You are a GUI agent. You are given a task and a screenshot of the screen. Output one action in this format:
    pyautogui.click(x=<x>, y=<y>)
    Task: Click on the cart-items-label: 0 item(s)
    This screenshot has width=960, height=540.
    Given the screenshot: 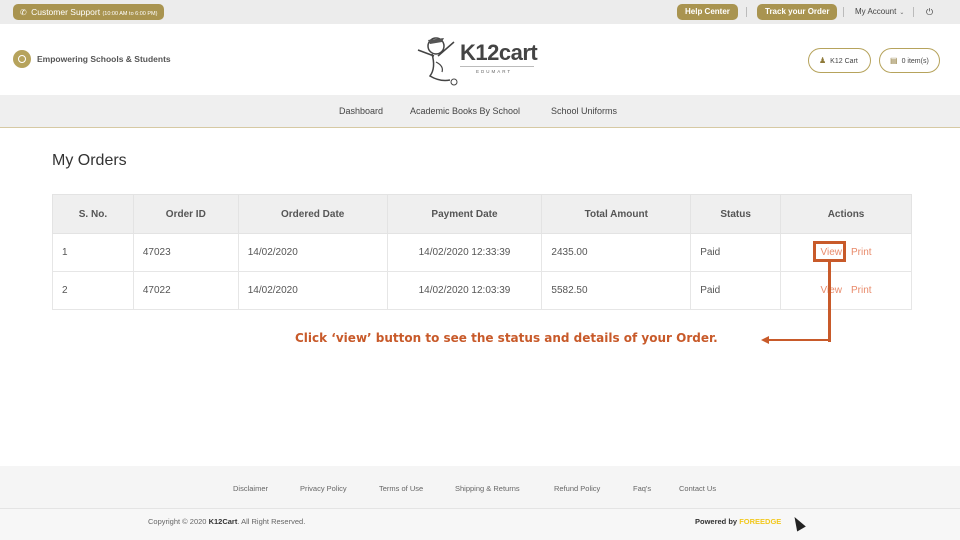 What is the action you would take?
    pyautogui.click(x=915, y=61)
    